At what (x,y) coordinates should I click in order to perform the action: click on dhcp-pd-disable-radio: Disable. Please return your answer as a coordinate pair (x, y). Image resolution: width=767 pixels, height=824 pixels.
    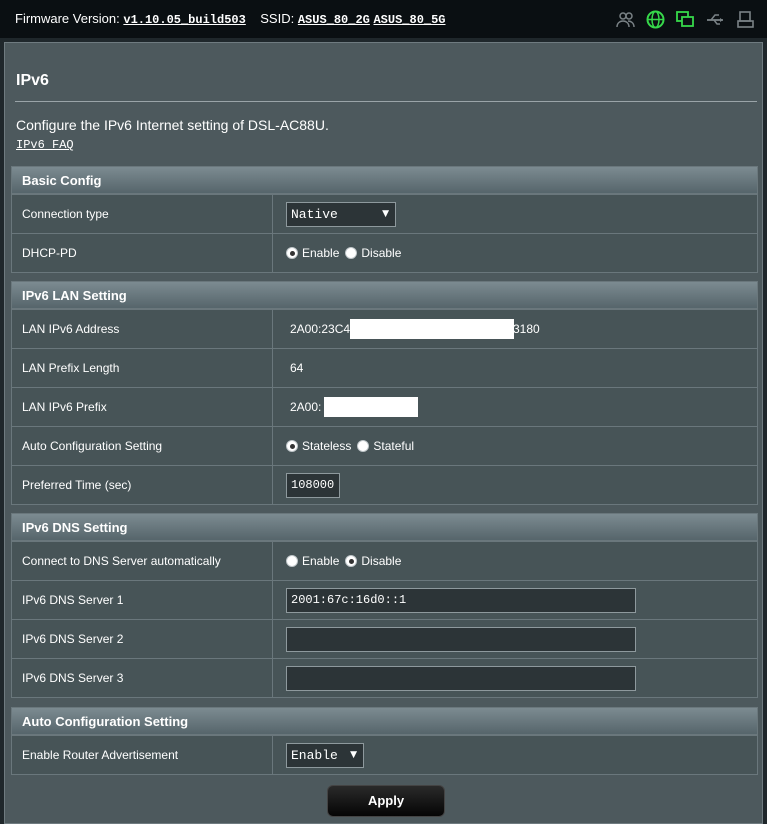
    Looking at the image, I should click on (373, 253).